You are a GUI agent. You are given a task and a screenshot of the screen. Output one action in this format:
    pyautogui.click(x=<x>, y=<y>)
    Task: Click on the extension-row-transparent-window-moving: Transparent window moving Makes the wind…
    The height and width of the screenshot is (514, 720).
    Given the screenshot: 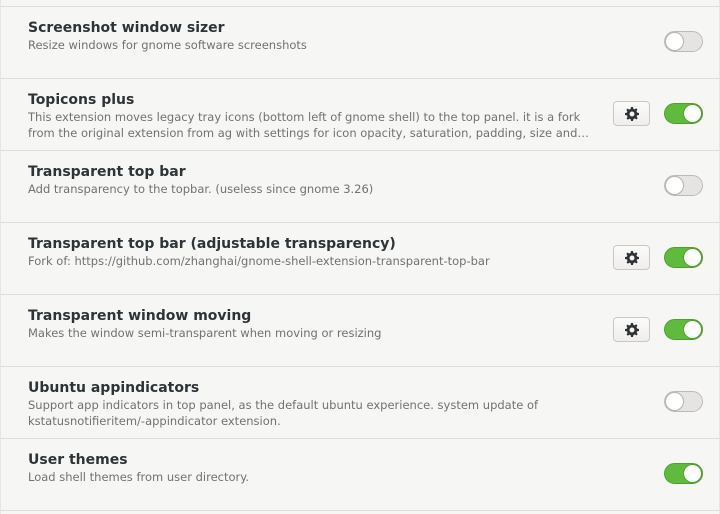 What is the action you would take?
    pyautogui.click(x=360, y=331)
    